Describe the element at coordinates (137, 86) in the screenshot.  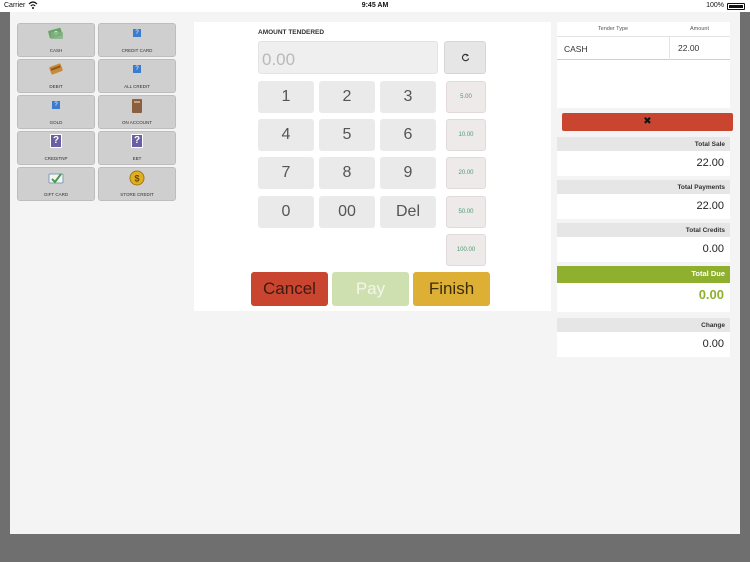
I see `tender-label: ALL CREDIT` at that location.